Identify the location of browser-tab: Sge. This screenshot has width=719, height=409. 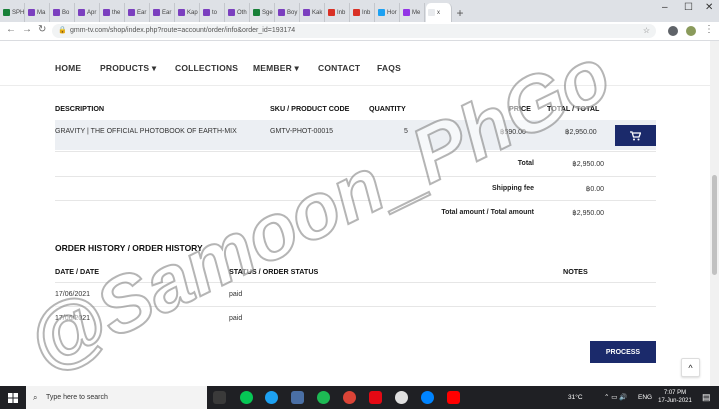
(263, 12).